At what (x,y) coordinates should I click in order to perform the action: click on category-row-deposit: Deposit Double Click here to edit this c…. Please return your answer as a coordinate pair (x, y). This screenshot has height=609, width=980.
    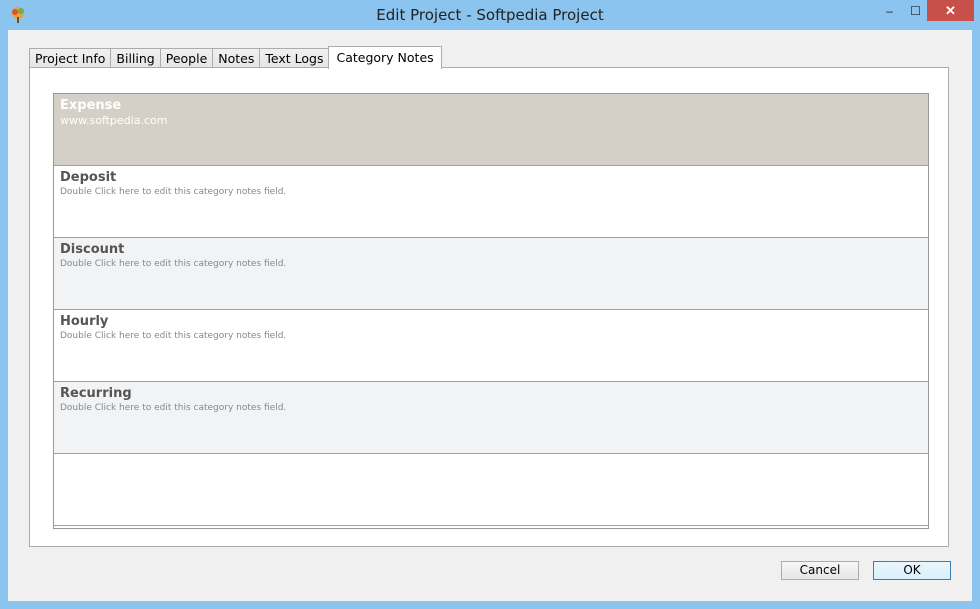
    Looking at the image, I should click on (491, 202).